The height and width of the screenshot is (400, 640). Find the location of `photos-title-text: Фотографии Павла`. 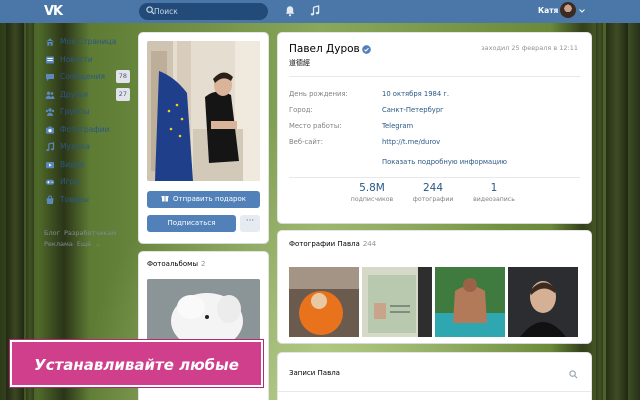

photos-title-text: Фотографии Павла is located at coordinates (324, 244).